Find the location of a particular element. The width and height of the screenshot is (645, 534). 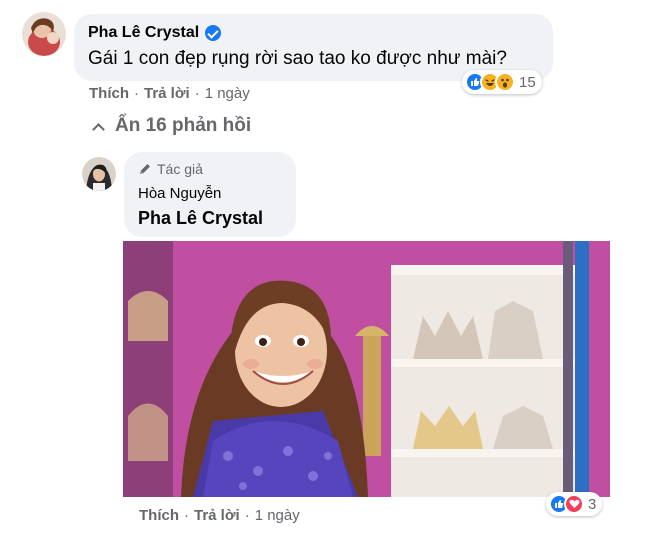

chevron-up-icon is located at coordinates (98, 129).